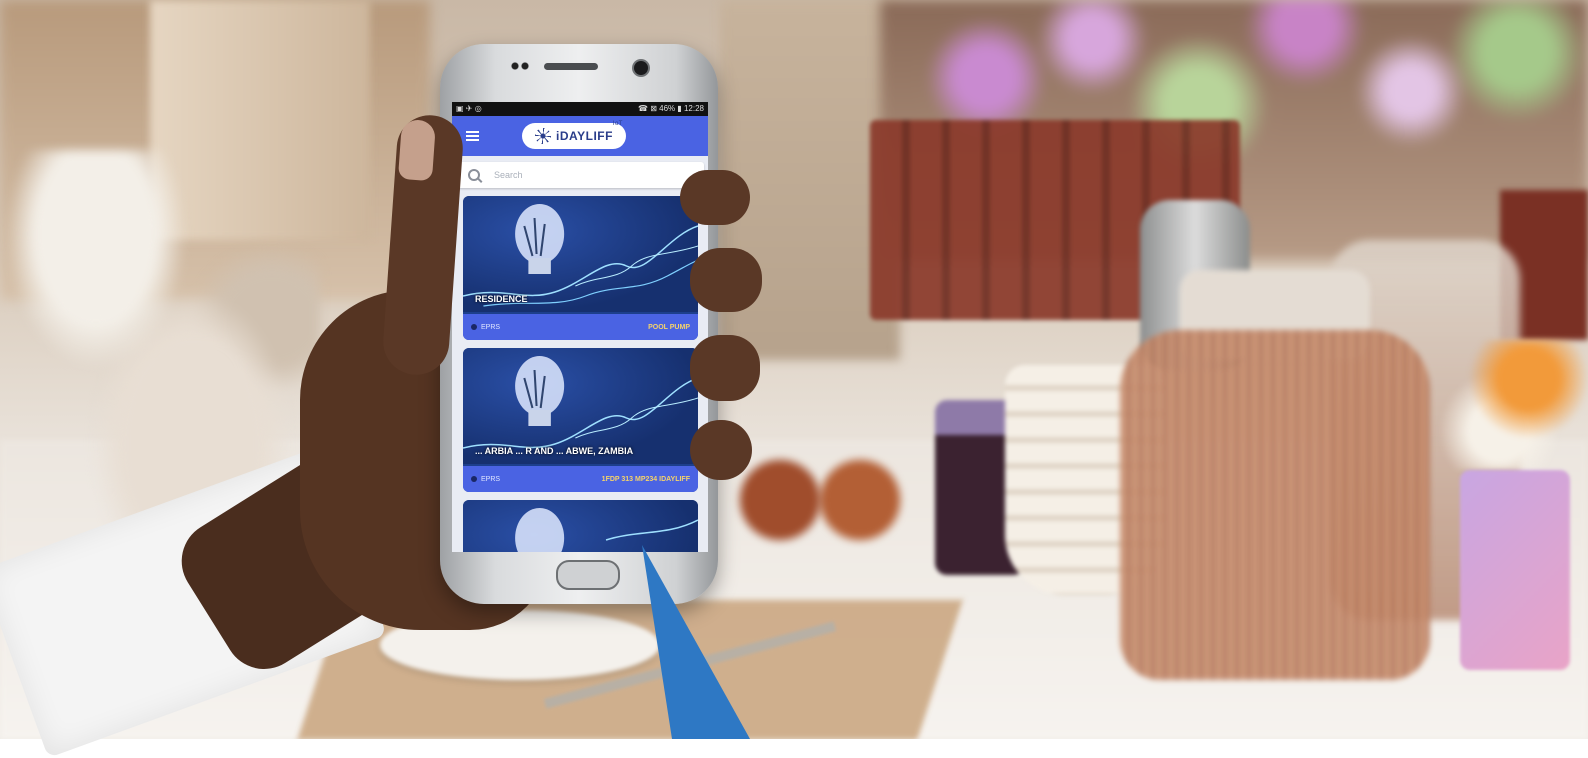  I want to click on callout-pointer, so click(696, 642).